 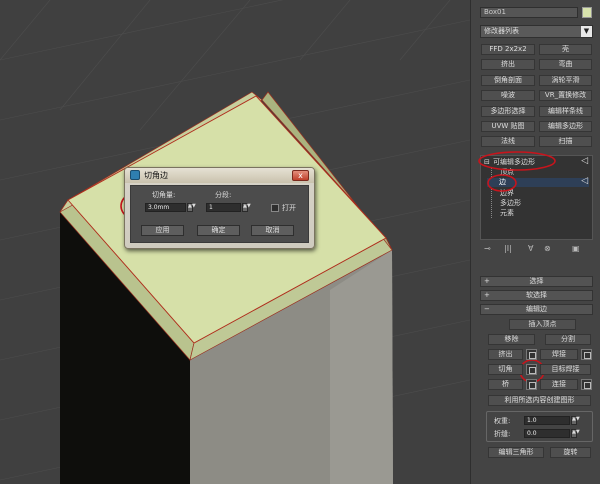 What do you see at coordinates (505, 384) in the screenshot?
I see `bridge-button: 桥` at bounding box center [505, 384].